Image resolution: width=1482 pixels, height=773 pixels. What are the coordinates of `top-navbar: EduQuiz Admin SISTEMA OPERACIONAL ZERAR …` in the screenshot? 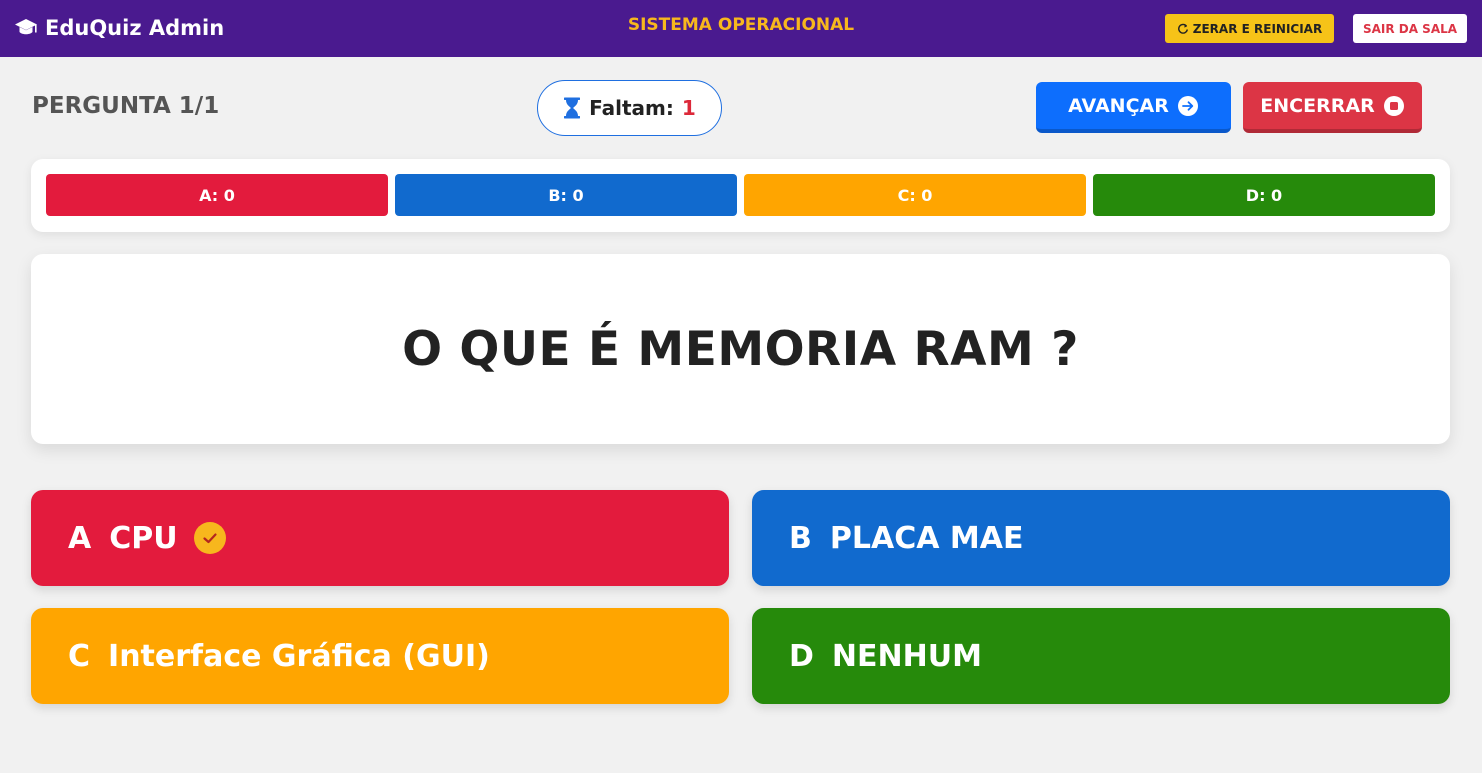 It's located at (741, 28).